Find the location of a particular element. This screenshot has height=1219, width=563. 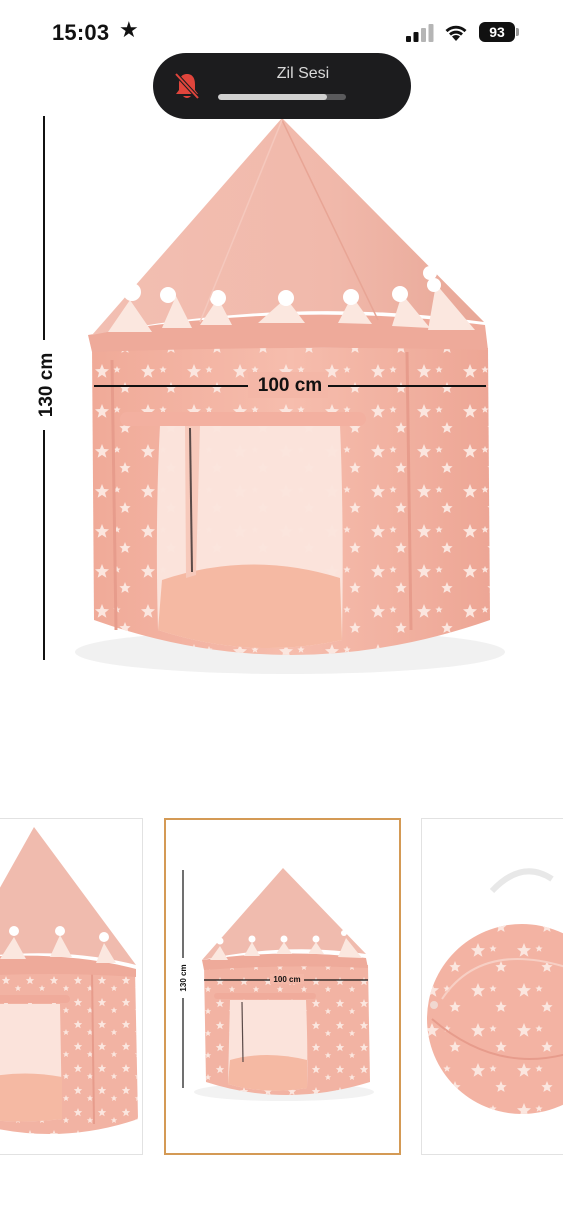

battery-indicator: 93 is located at coordinates (499, 32).